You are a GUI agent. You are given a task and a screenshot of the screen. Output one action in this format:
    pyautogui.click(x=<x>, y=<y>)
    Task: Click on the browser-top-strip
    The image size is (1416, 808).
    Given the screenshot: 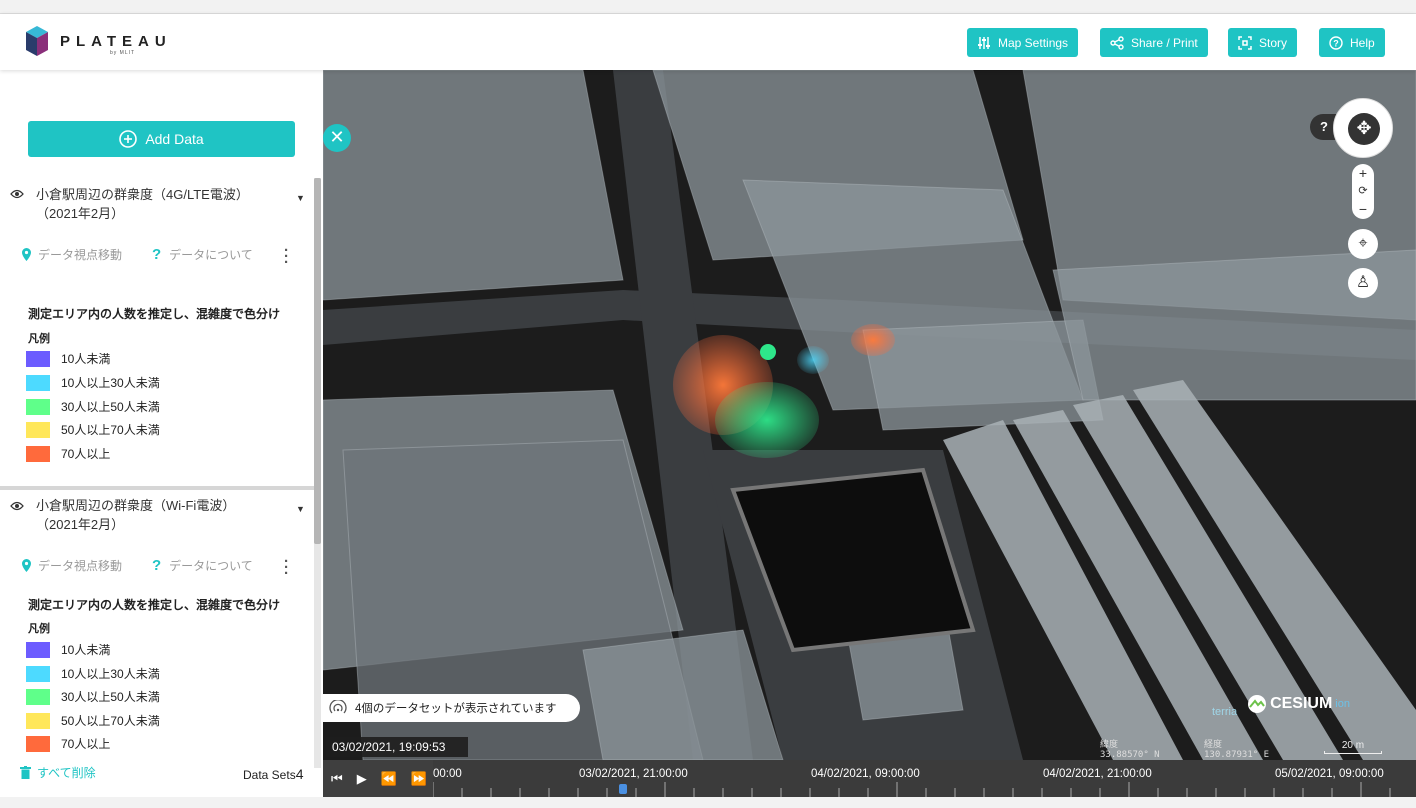 What is the action you would take?
    pyautogui.click(x=708, y=7)
    